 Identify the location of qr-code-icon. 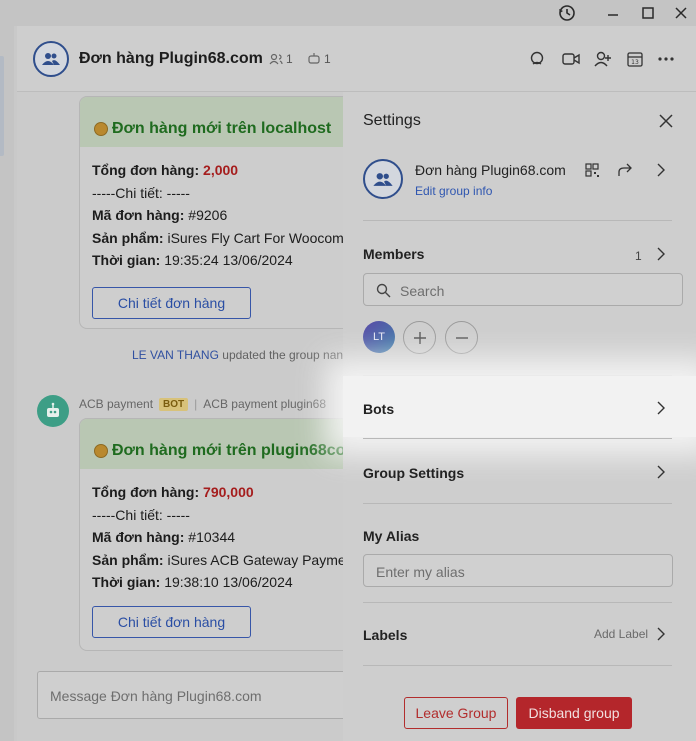
(592, 170).